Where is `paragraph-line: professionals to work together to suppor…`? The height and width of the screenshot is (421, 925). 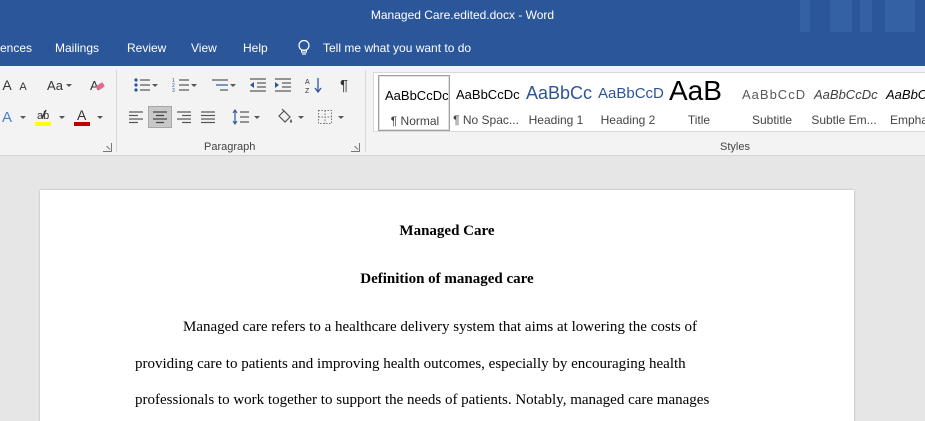
paragraph-line: professionals to work together to suppor… is located at coordinates (422, 400).